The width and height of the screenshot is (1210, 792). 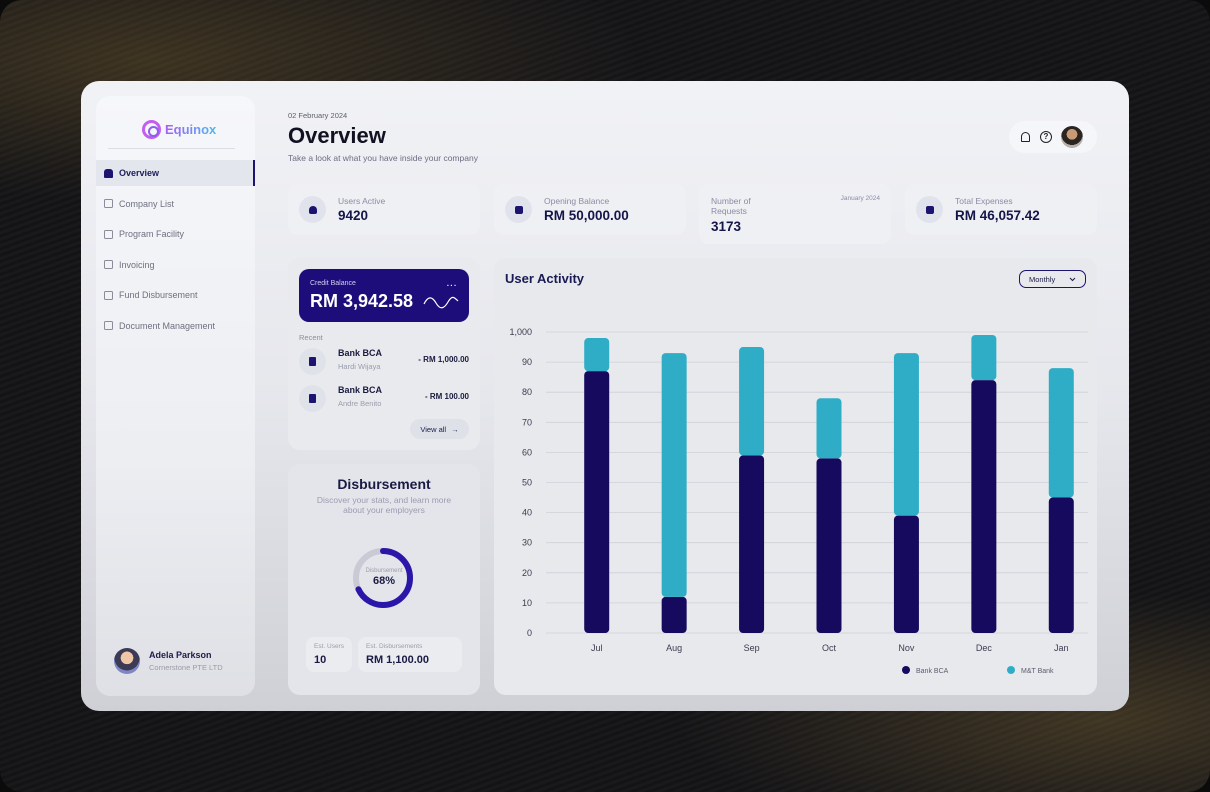 I want to click on x-tick-label: Jul, so click(x=597, y=648).